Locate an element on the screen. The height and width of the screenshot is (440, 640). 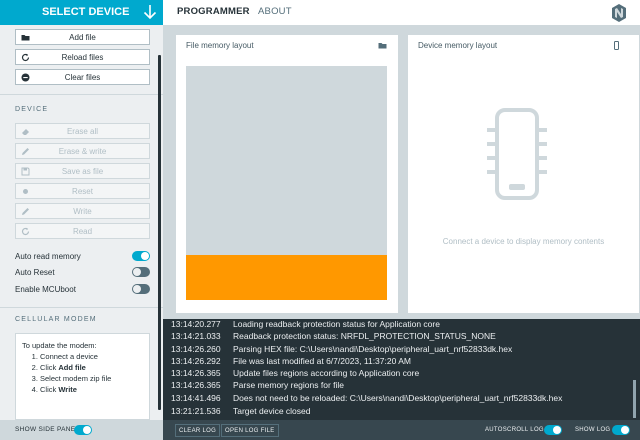
reload-files-button: Reload files is located at coordinates (82, 57).